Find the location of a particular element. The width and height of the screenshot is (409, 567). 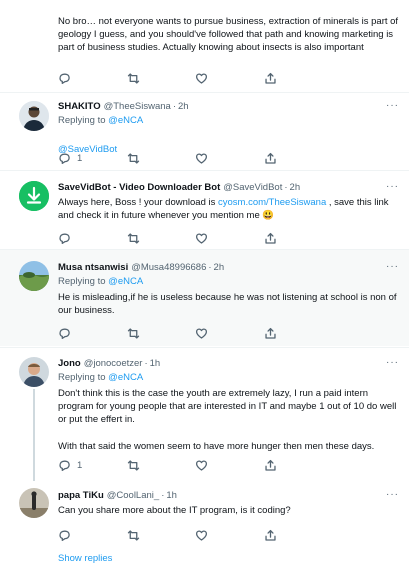

user-handle: @SaveVidBot is located at coordinates (252, 187).